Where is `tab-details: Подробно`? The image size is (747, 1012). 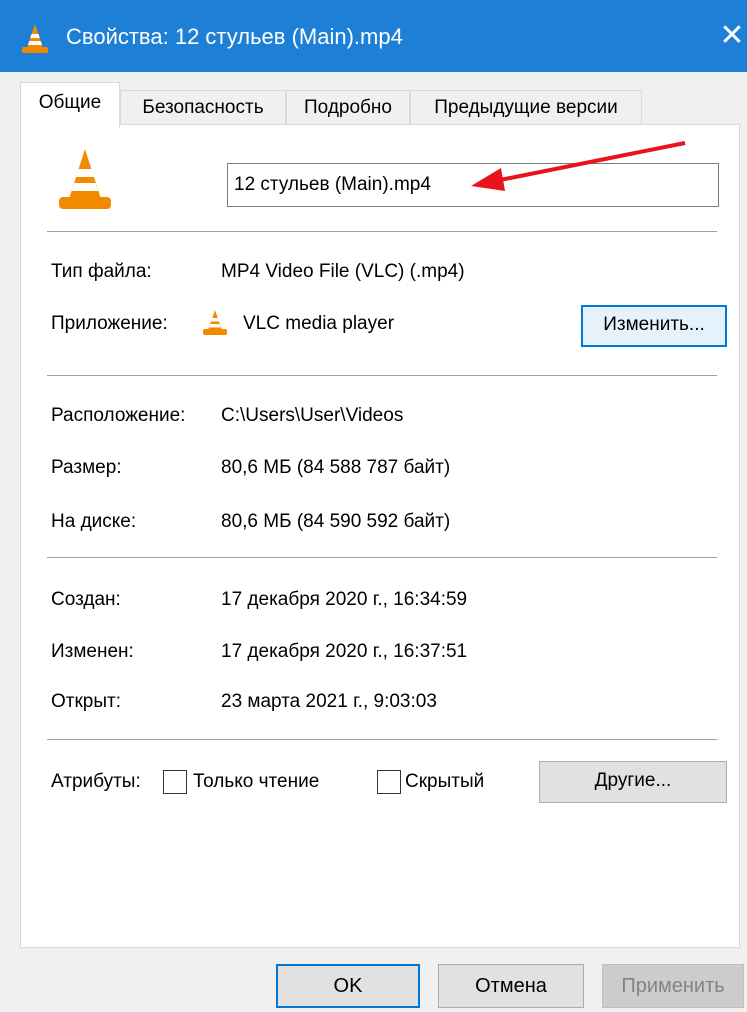
tab-details: Подробно is located at coordinates (348, 108).